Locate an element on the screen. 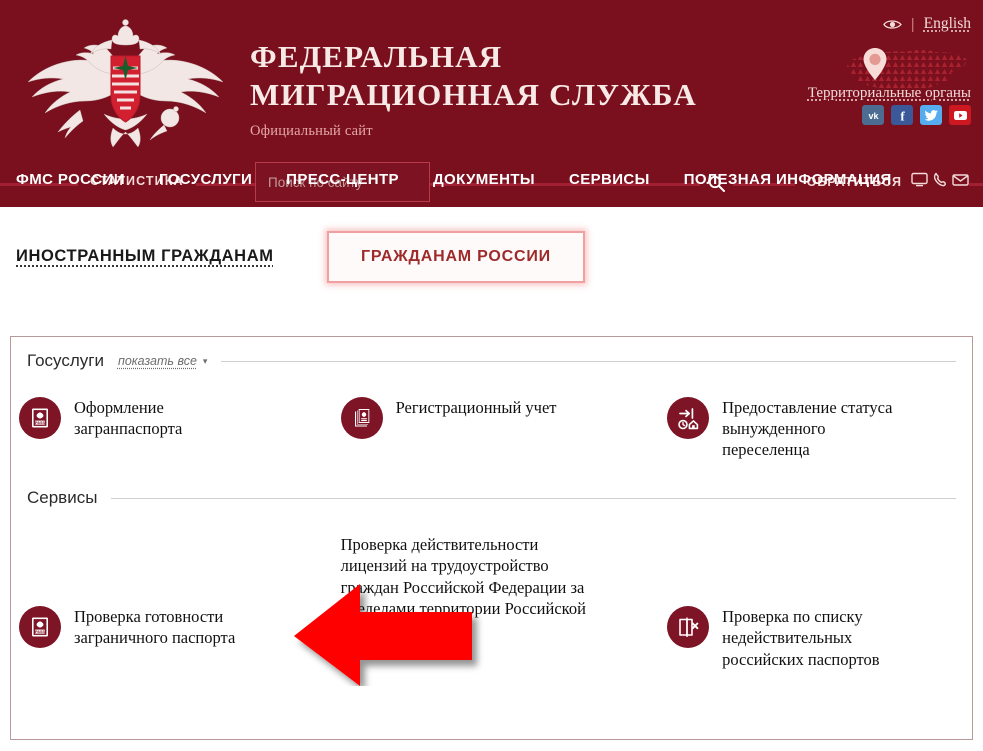 The width and height of the screenshot is (983, 751). audience-tabs: ИНОСТРАННЫМ ГРАЖДАНАМ ГРАЖДАНАМ РОССИИ is located at coordinates (491, 259).